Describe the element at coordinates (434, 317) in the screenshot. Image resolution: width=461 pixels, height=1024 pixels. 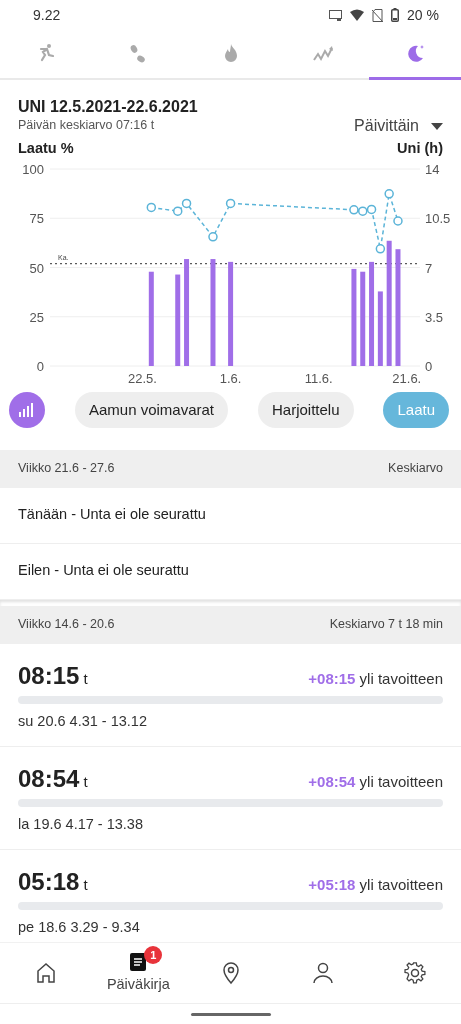
I see `axis-label: 3.5` at that location.